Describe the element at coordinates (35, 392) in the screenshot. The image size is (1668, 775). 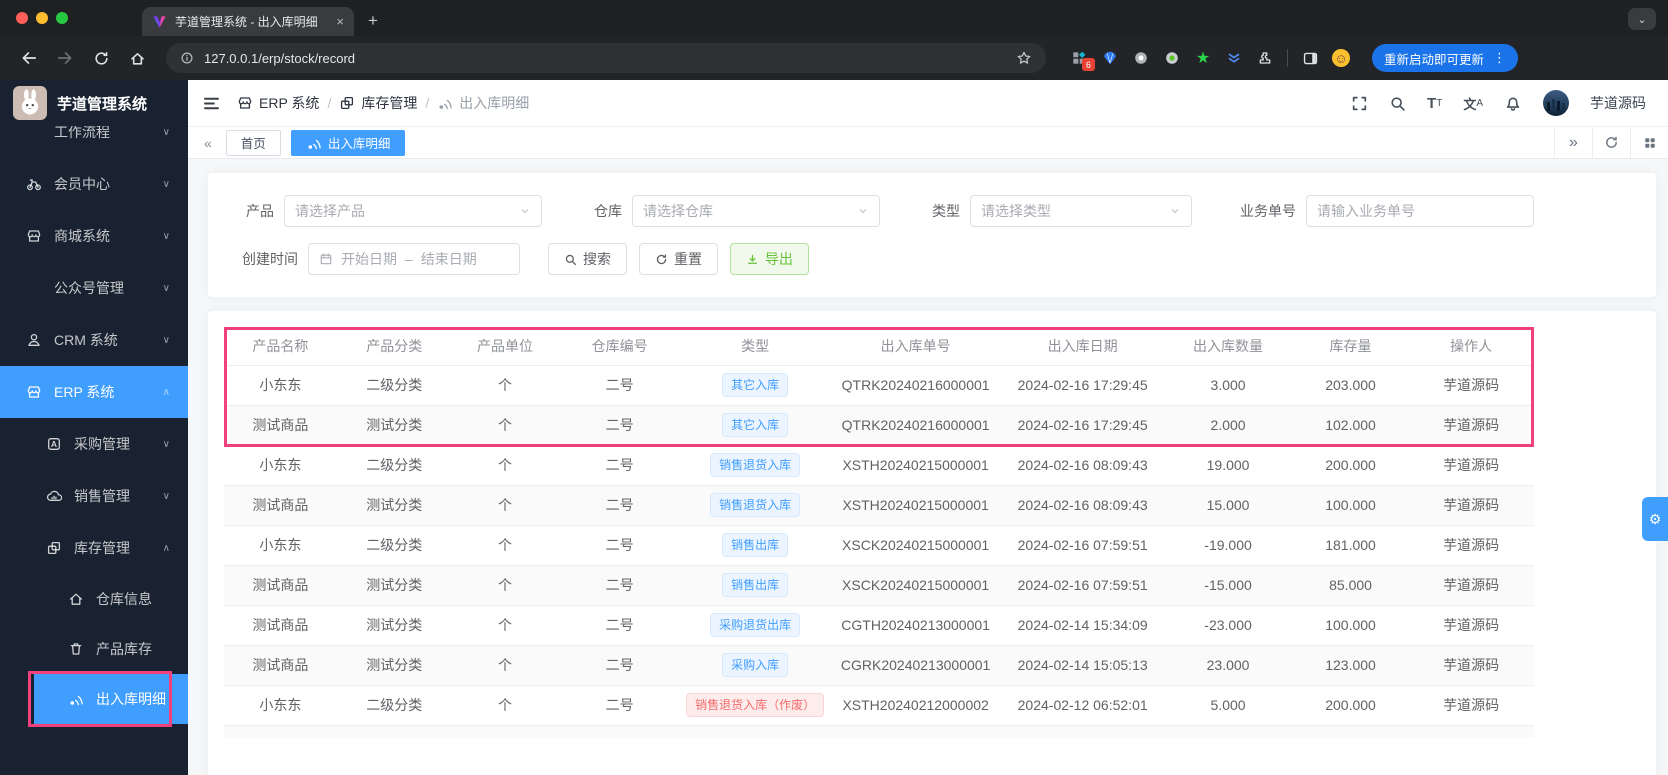
I see `store-icon` at that location.